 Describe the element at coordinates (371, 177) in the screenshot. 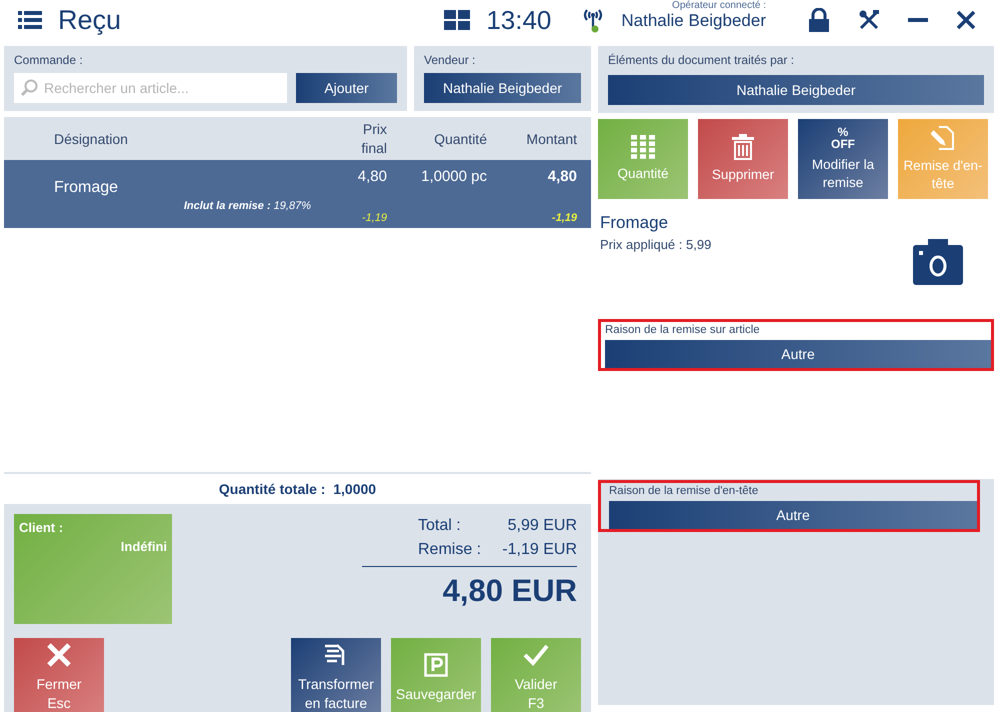

I see `price-cell-text: 4,80` at that location.